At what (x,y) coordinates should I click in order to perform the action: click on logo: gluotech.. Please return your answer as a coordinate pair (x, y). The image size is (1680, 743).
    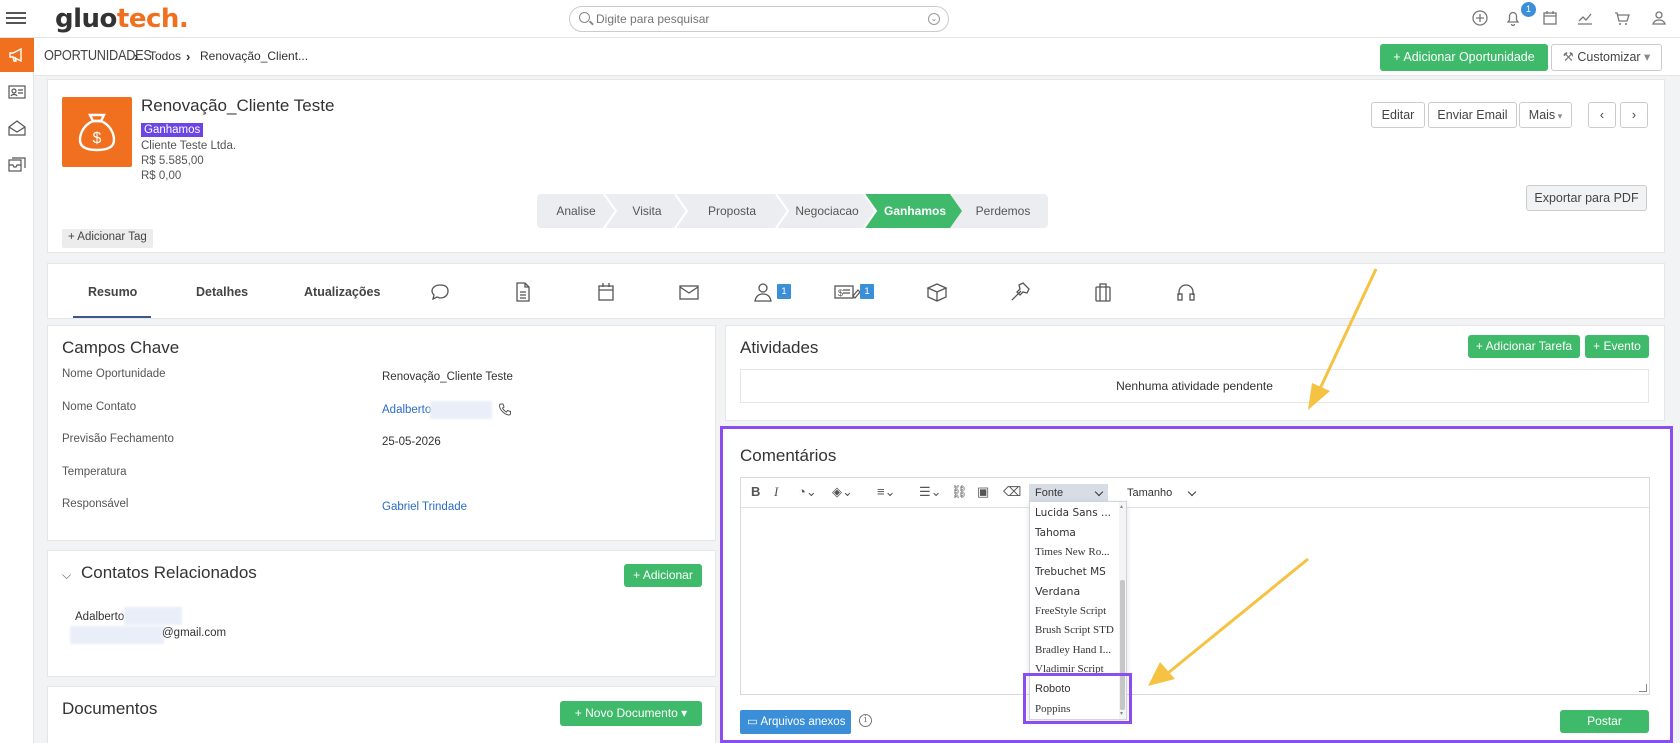
    Looking at the image, I should click on (122, 19).